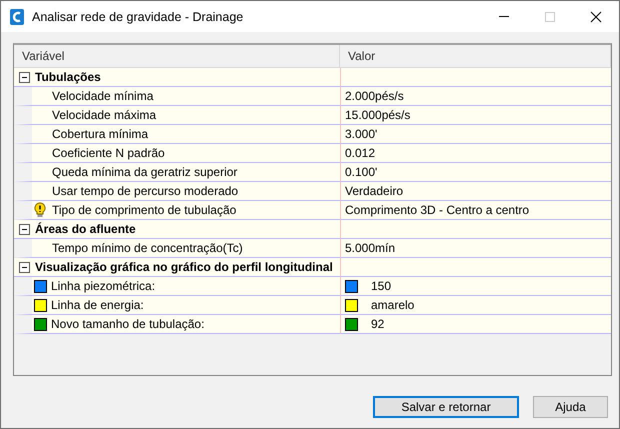 The image size is (620, 429). What do you see at coordinates (370, 248) in the screenshot?
I see `property-value: 5.000mín` at bounding box center [370, 248].